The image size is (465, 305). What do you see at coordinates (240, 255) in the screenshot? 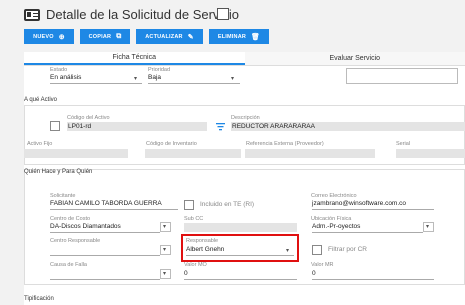
I see `responsable-underline` at bounding box center [240, 255].